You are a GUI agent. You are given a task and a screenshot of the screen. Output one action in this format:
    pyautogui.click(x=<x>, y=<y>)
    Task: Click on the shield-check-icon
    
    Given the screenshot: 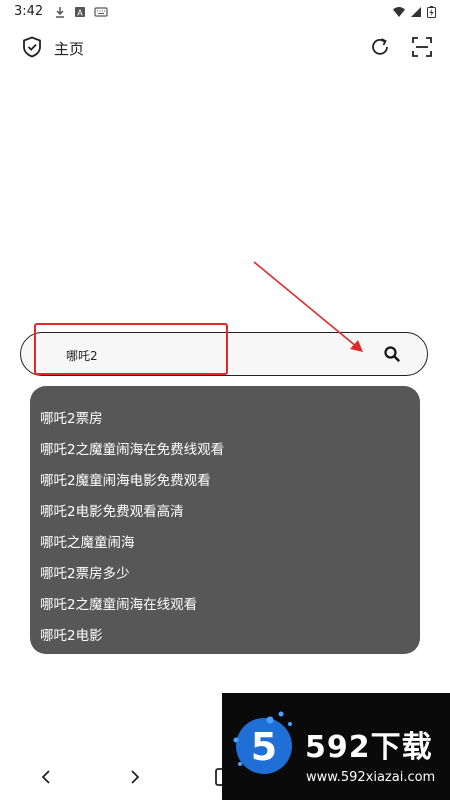 What is the action you would take?
    pyautogui.click(x=32, y=47)
    